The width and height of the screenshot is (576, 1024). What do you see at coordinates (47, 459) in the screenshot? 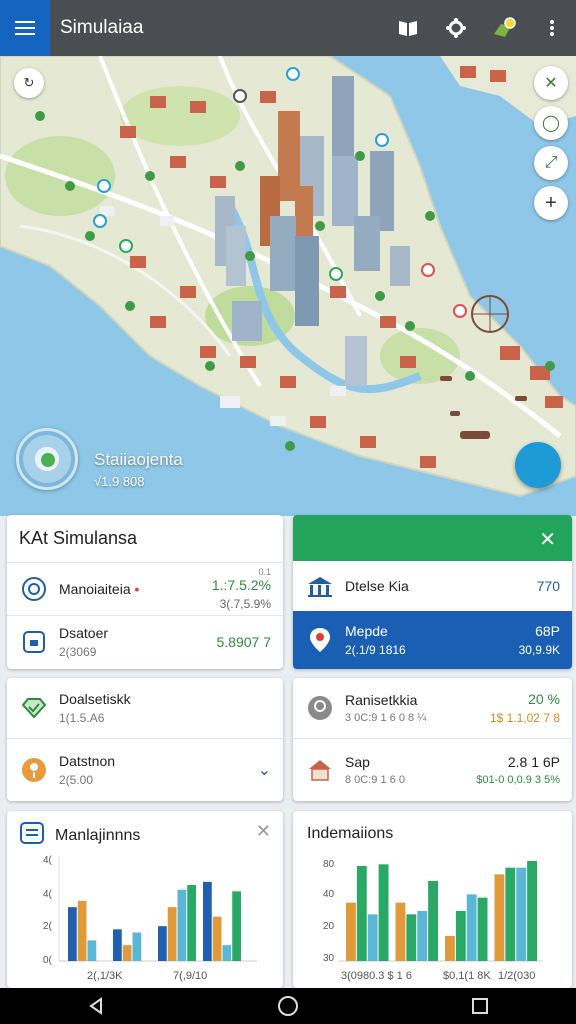
I see `radar-widget` at bounding box center [47, 459].